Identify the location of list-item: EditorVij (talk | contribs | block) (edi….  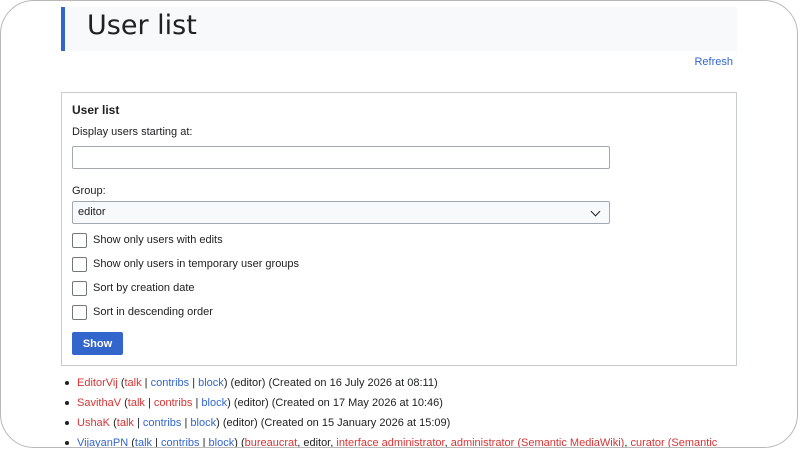
(391, 385).